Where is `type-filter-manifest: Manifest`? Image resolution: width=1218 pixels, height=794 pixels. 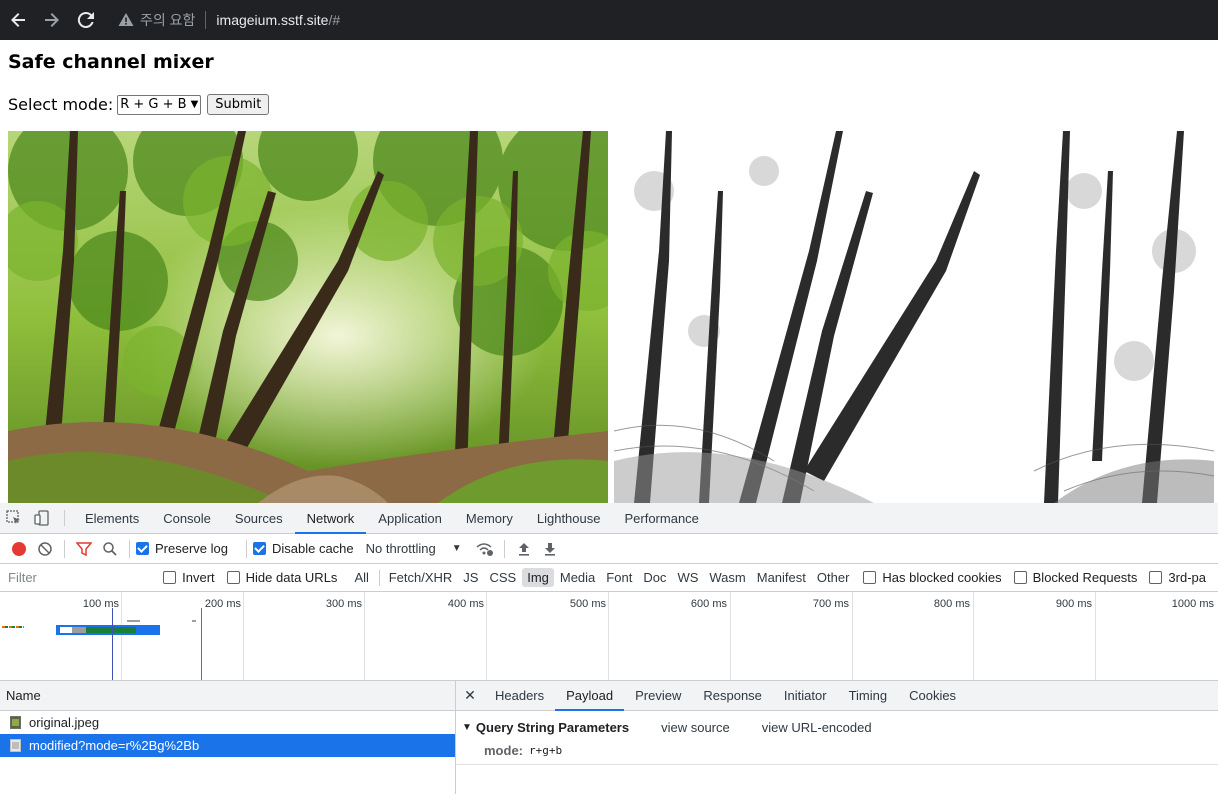
type-filter-manifest: Manifest is located at coordinates (781, 577).